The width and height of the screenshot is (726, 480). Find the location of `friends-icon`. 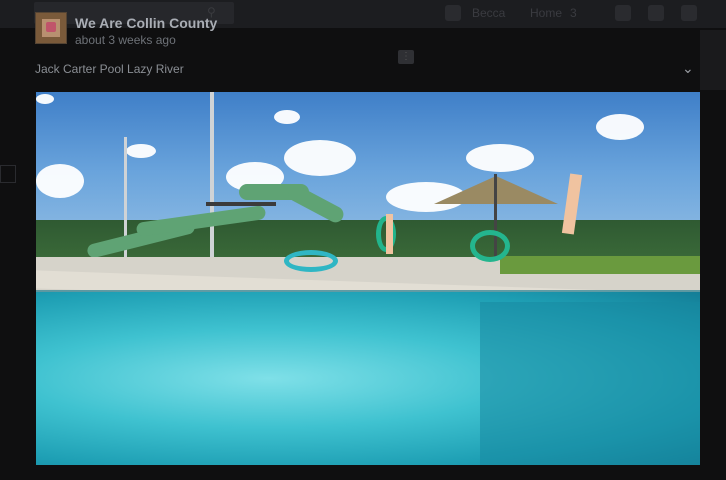

friends-icon is located at coordinates (623, 13).